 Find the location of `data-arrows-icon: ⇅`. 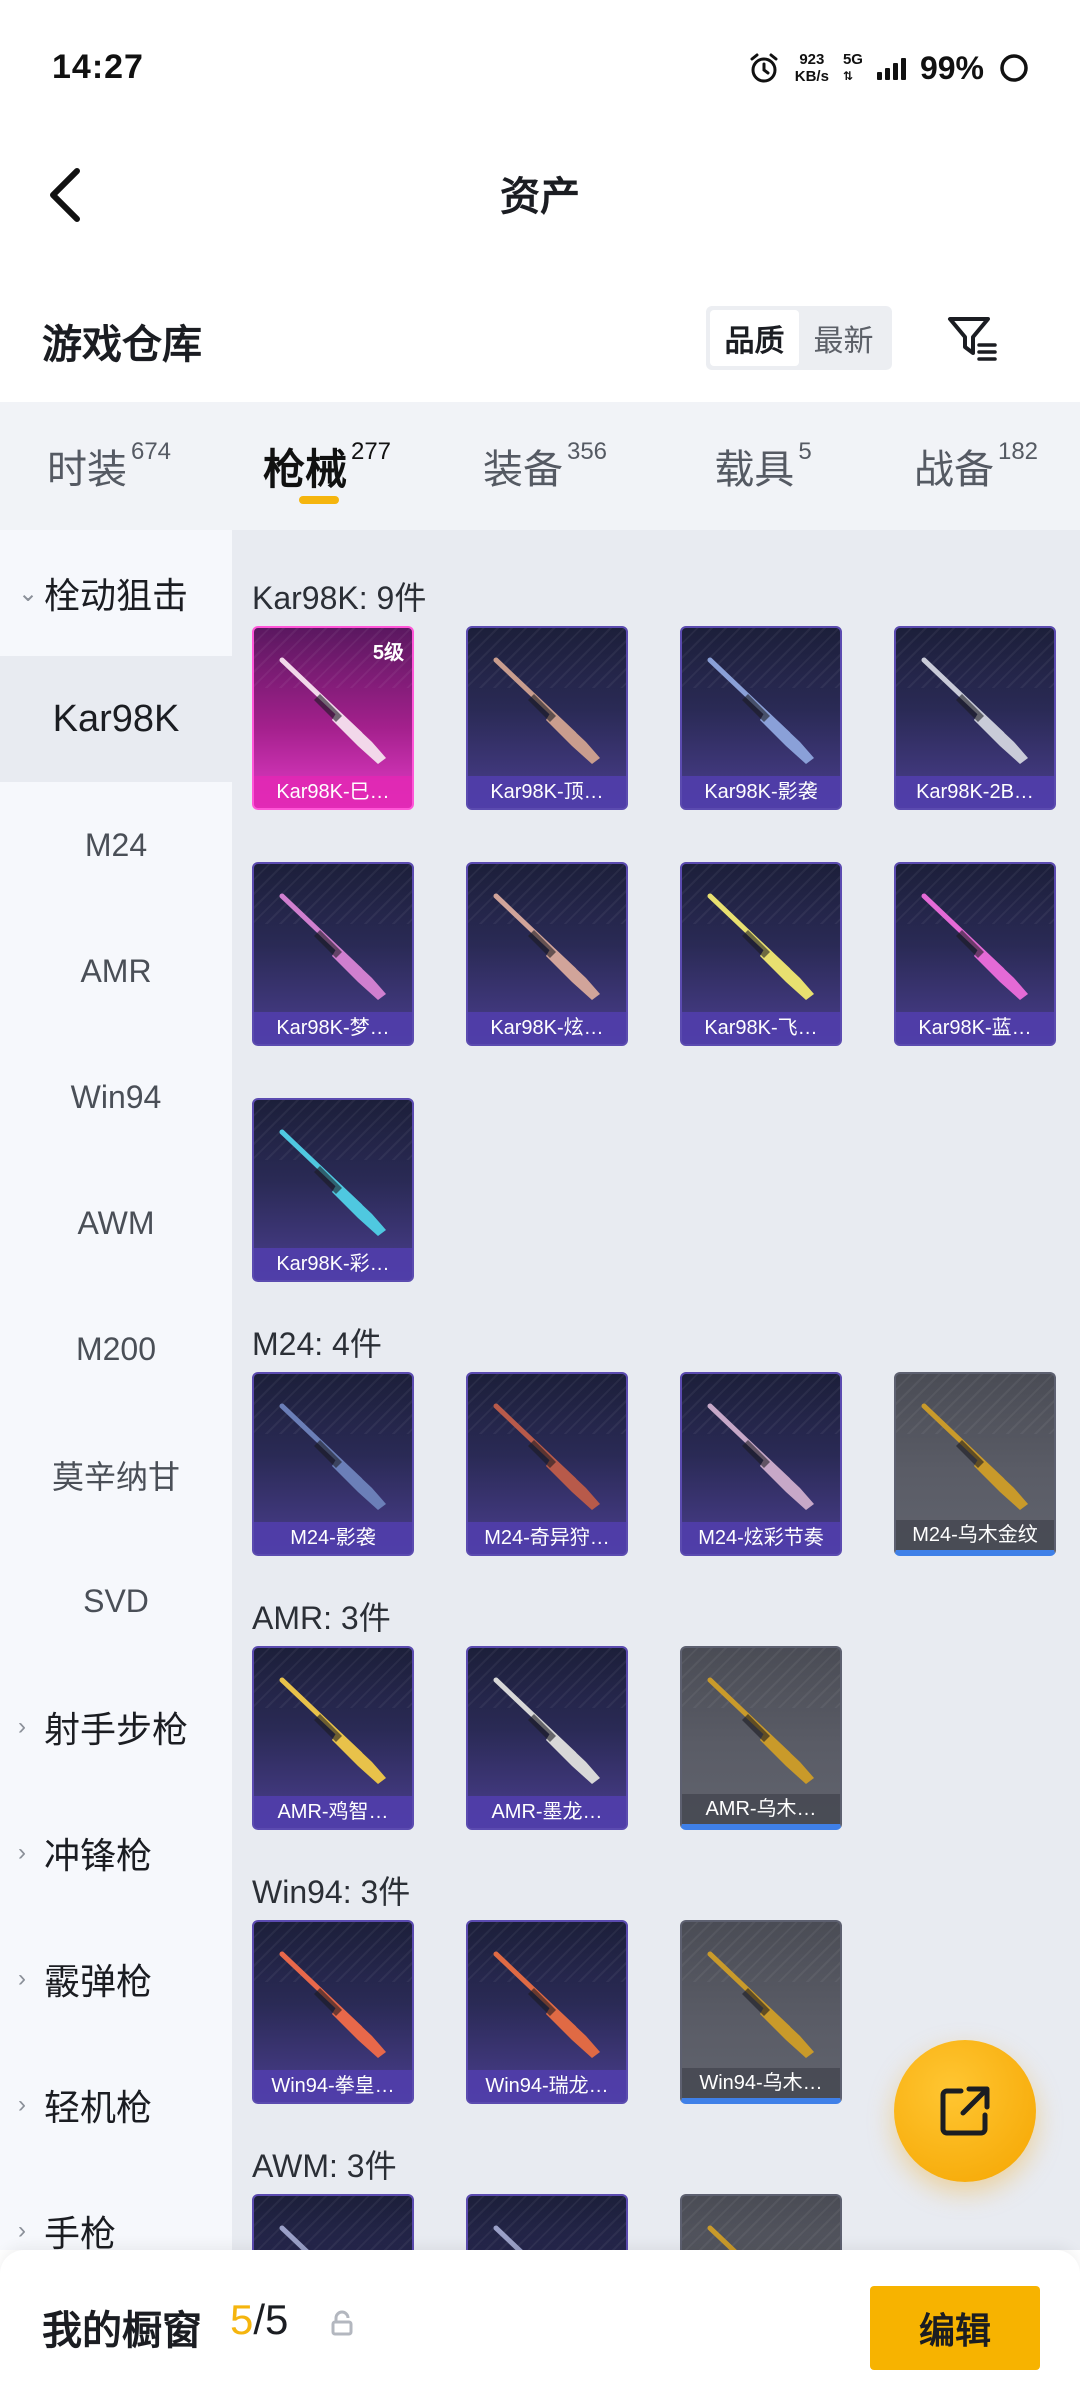

data-arrows-icon: ⇅ is located at coordinates (847, 76).